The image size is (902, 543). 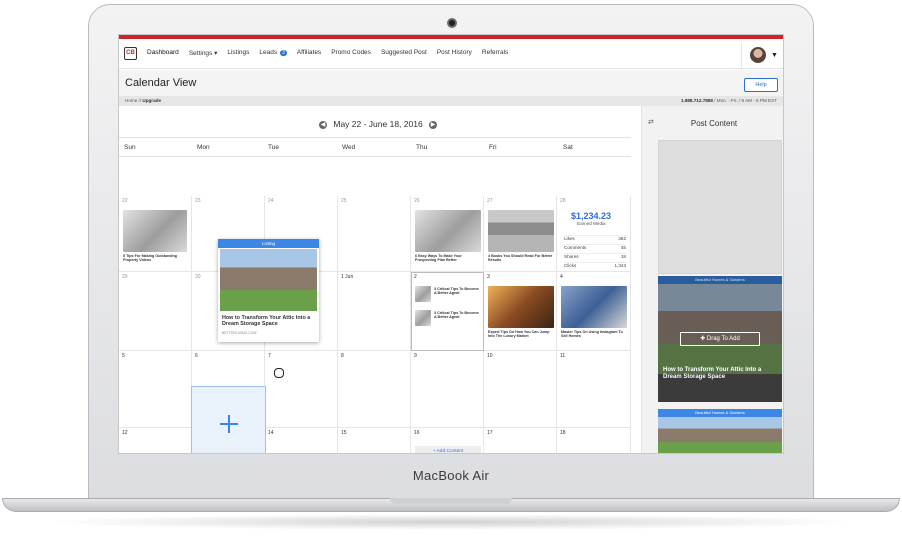 What do you see at coordinates (268, 280) in the screenshot?
I see `post-image` at bounding box center [268, 280].